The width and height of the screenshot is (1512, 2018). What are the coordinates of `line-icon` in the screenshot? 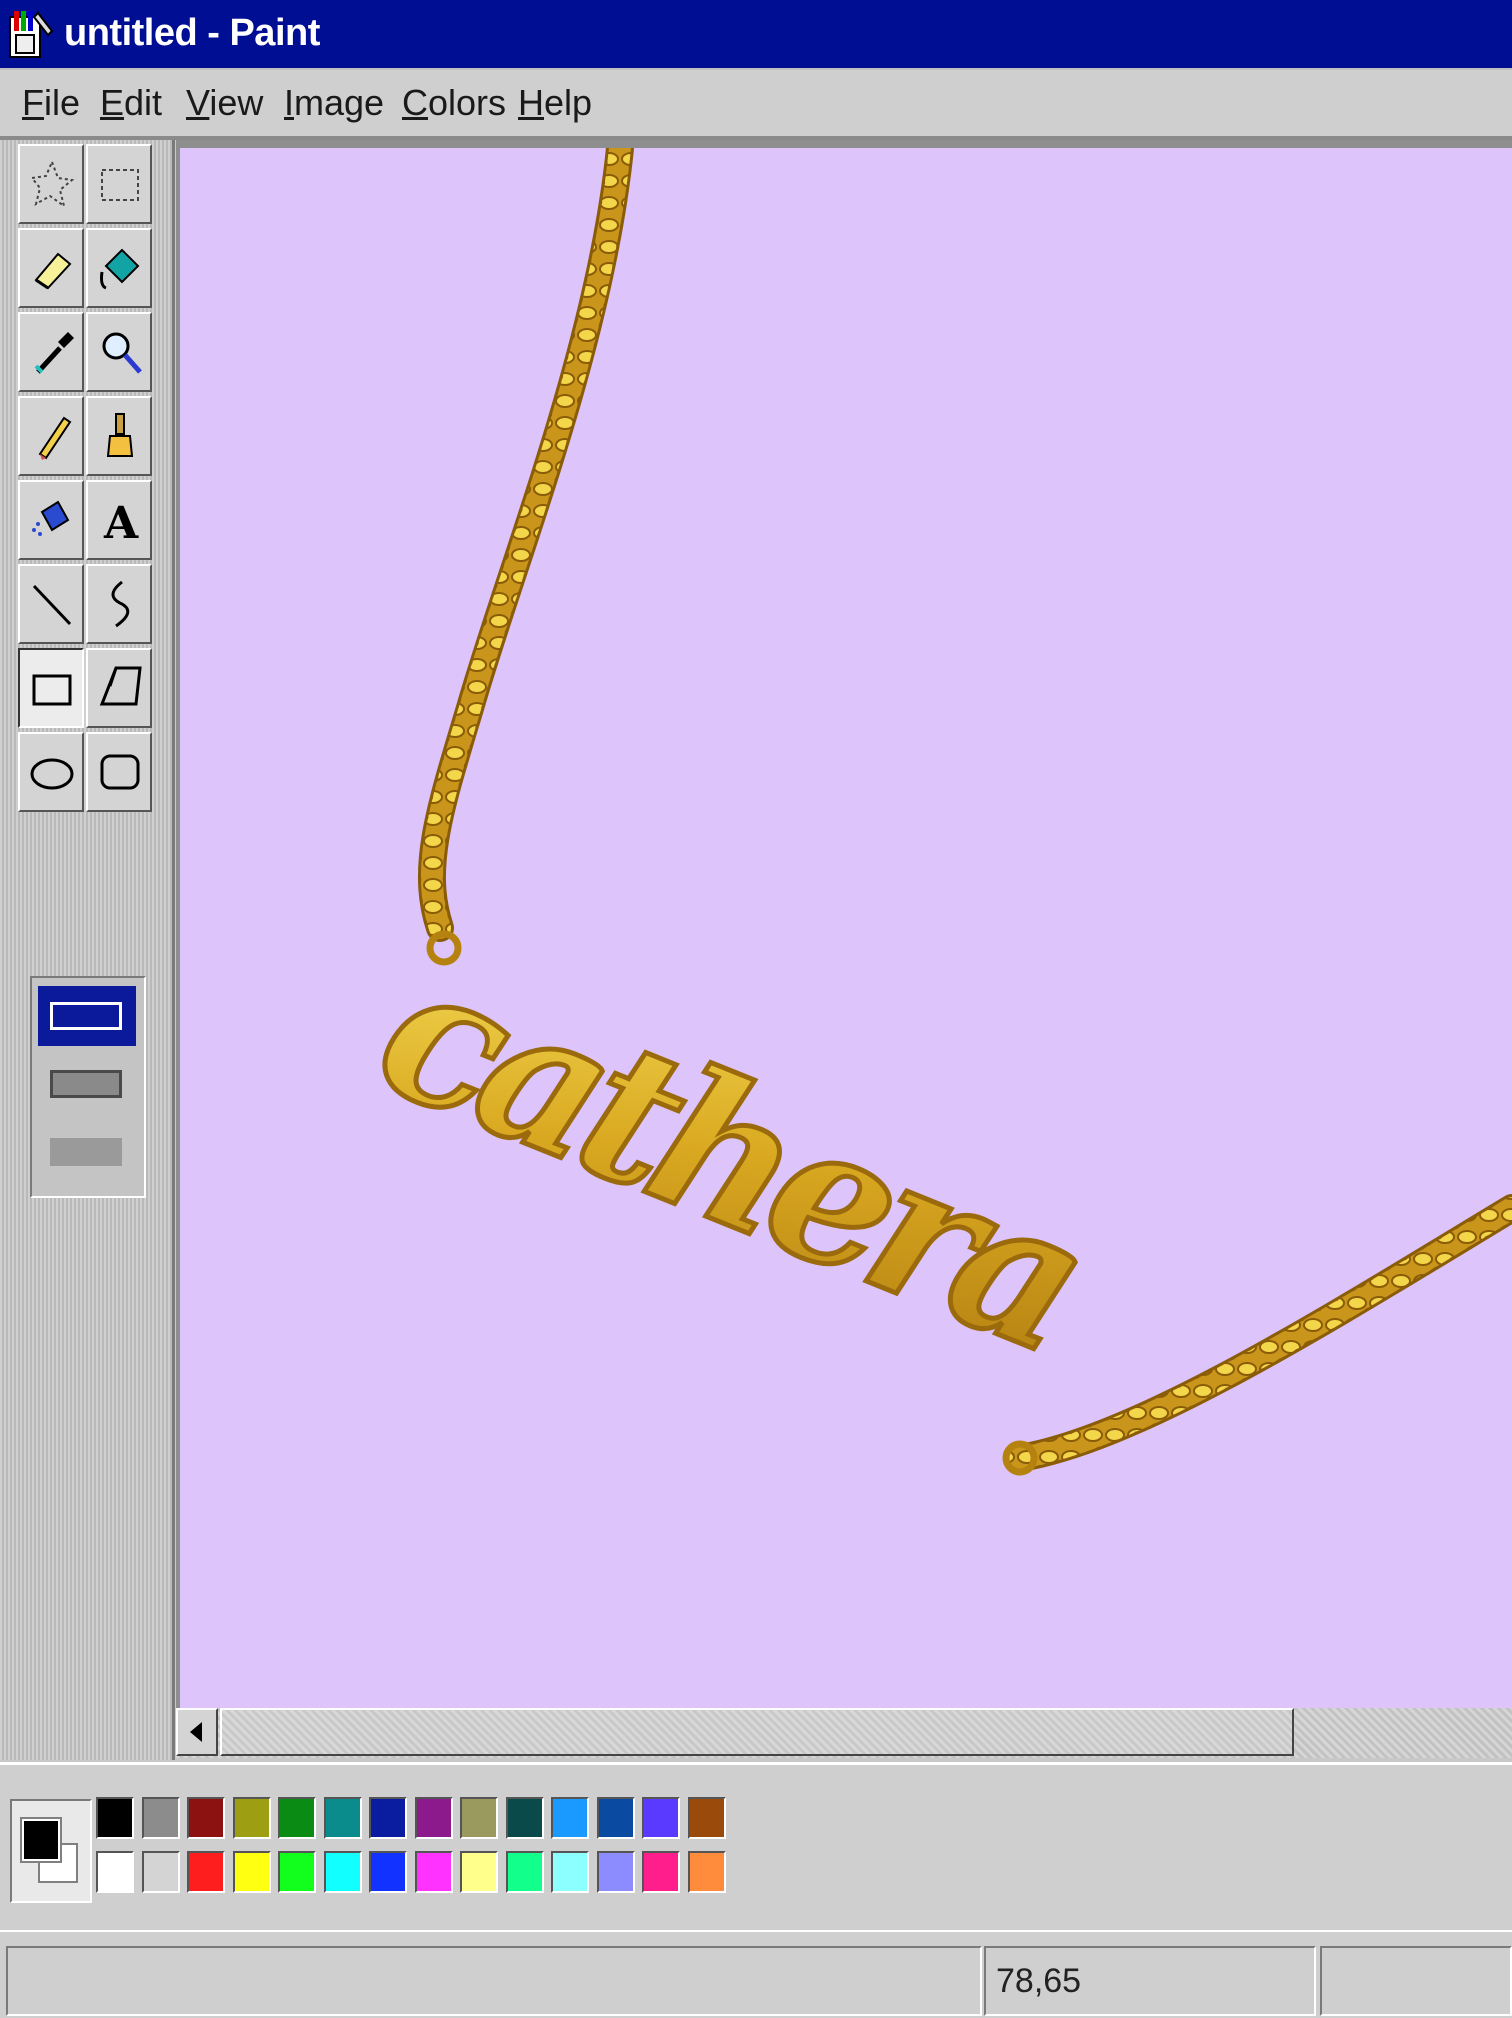 It's located at (52, 605).